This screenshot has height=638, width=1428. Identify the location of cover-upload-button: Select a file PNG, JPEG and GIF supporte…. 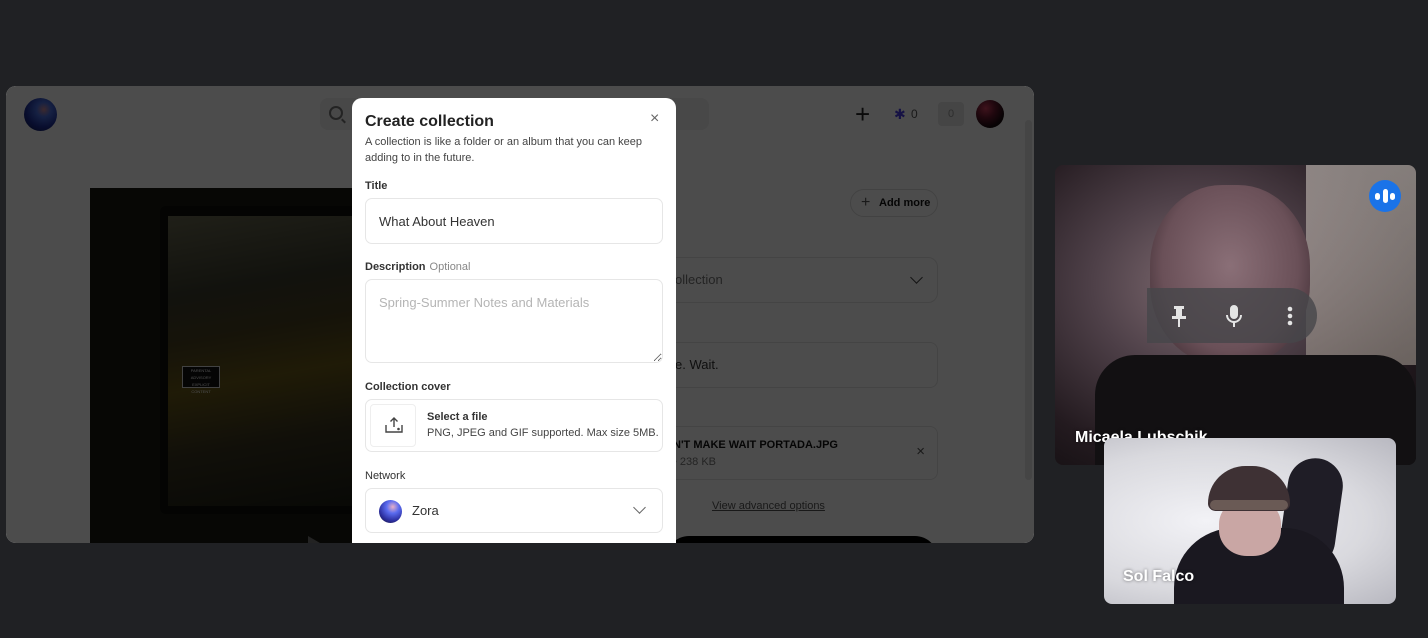
(514, 425).